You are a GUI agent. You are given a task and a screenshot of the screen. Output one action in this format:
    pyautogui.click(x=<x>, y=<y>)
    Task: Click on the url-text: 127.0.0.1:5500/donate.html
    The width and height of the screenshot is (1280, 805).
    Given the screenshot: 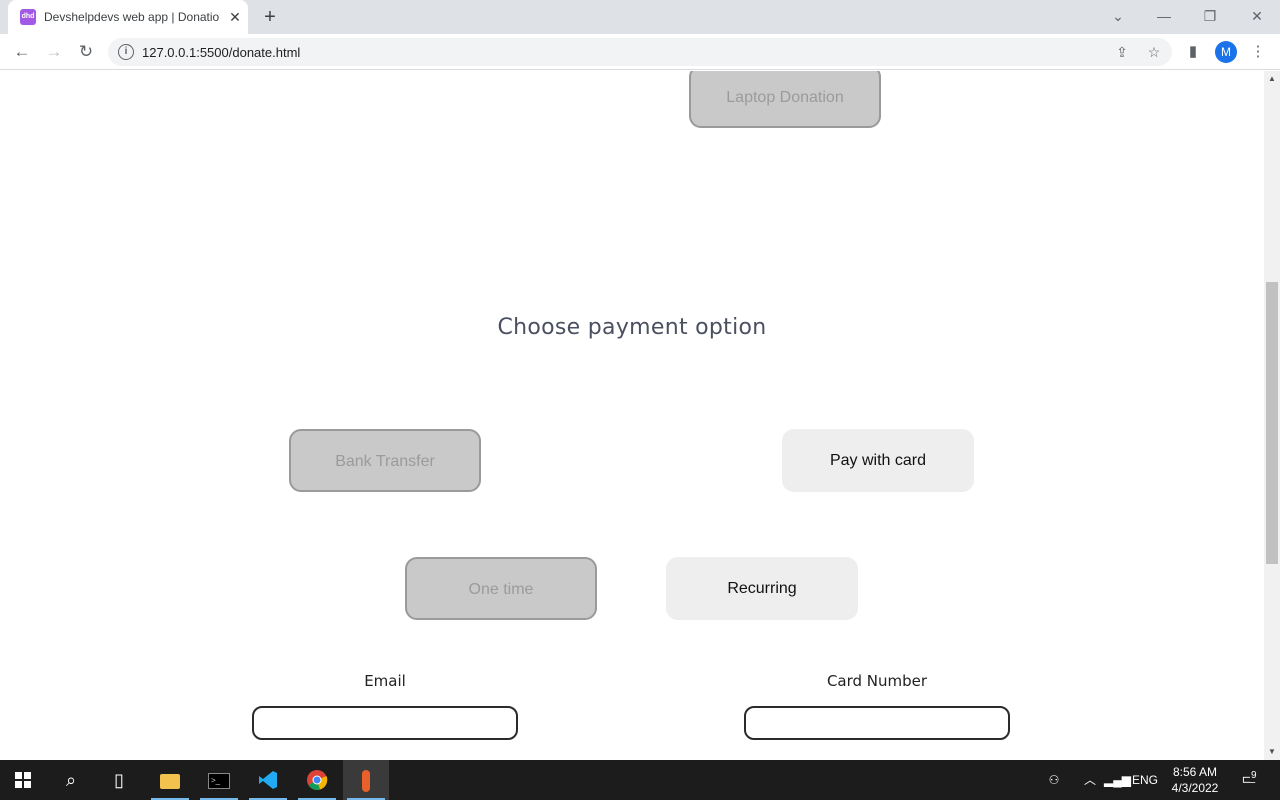 What is the action you would take?
    pyautogui.click(x=221, y=52)
    